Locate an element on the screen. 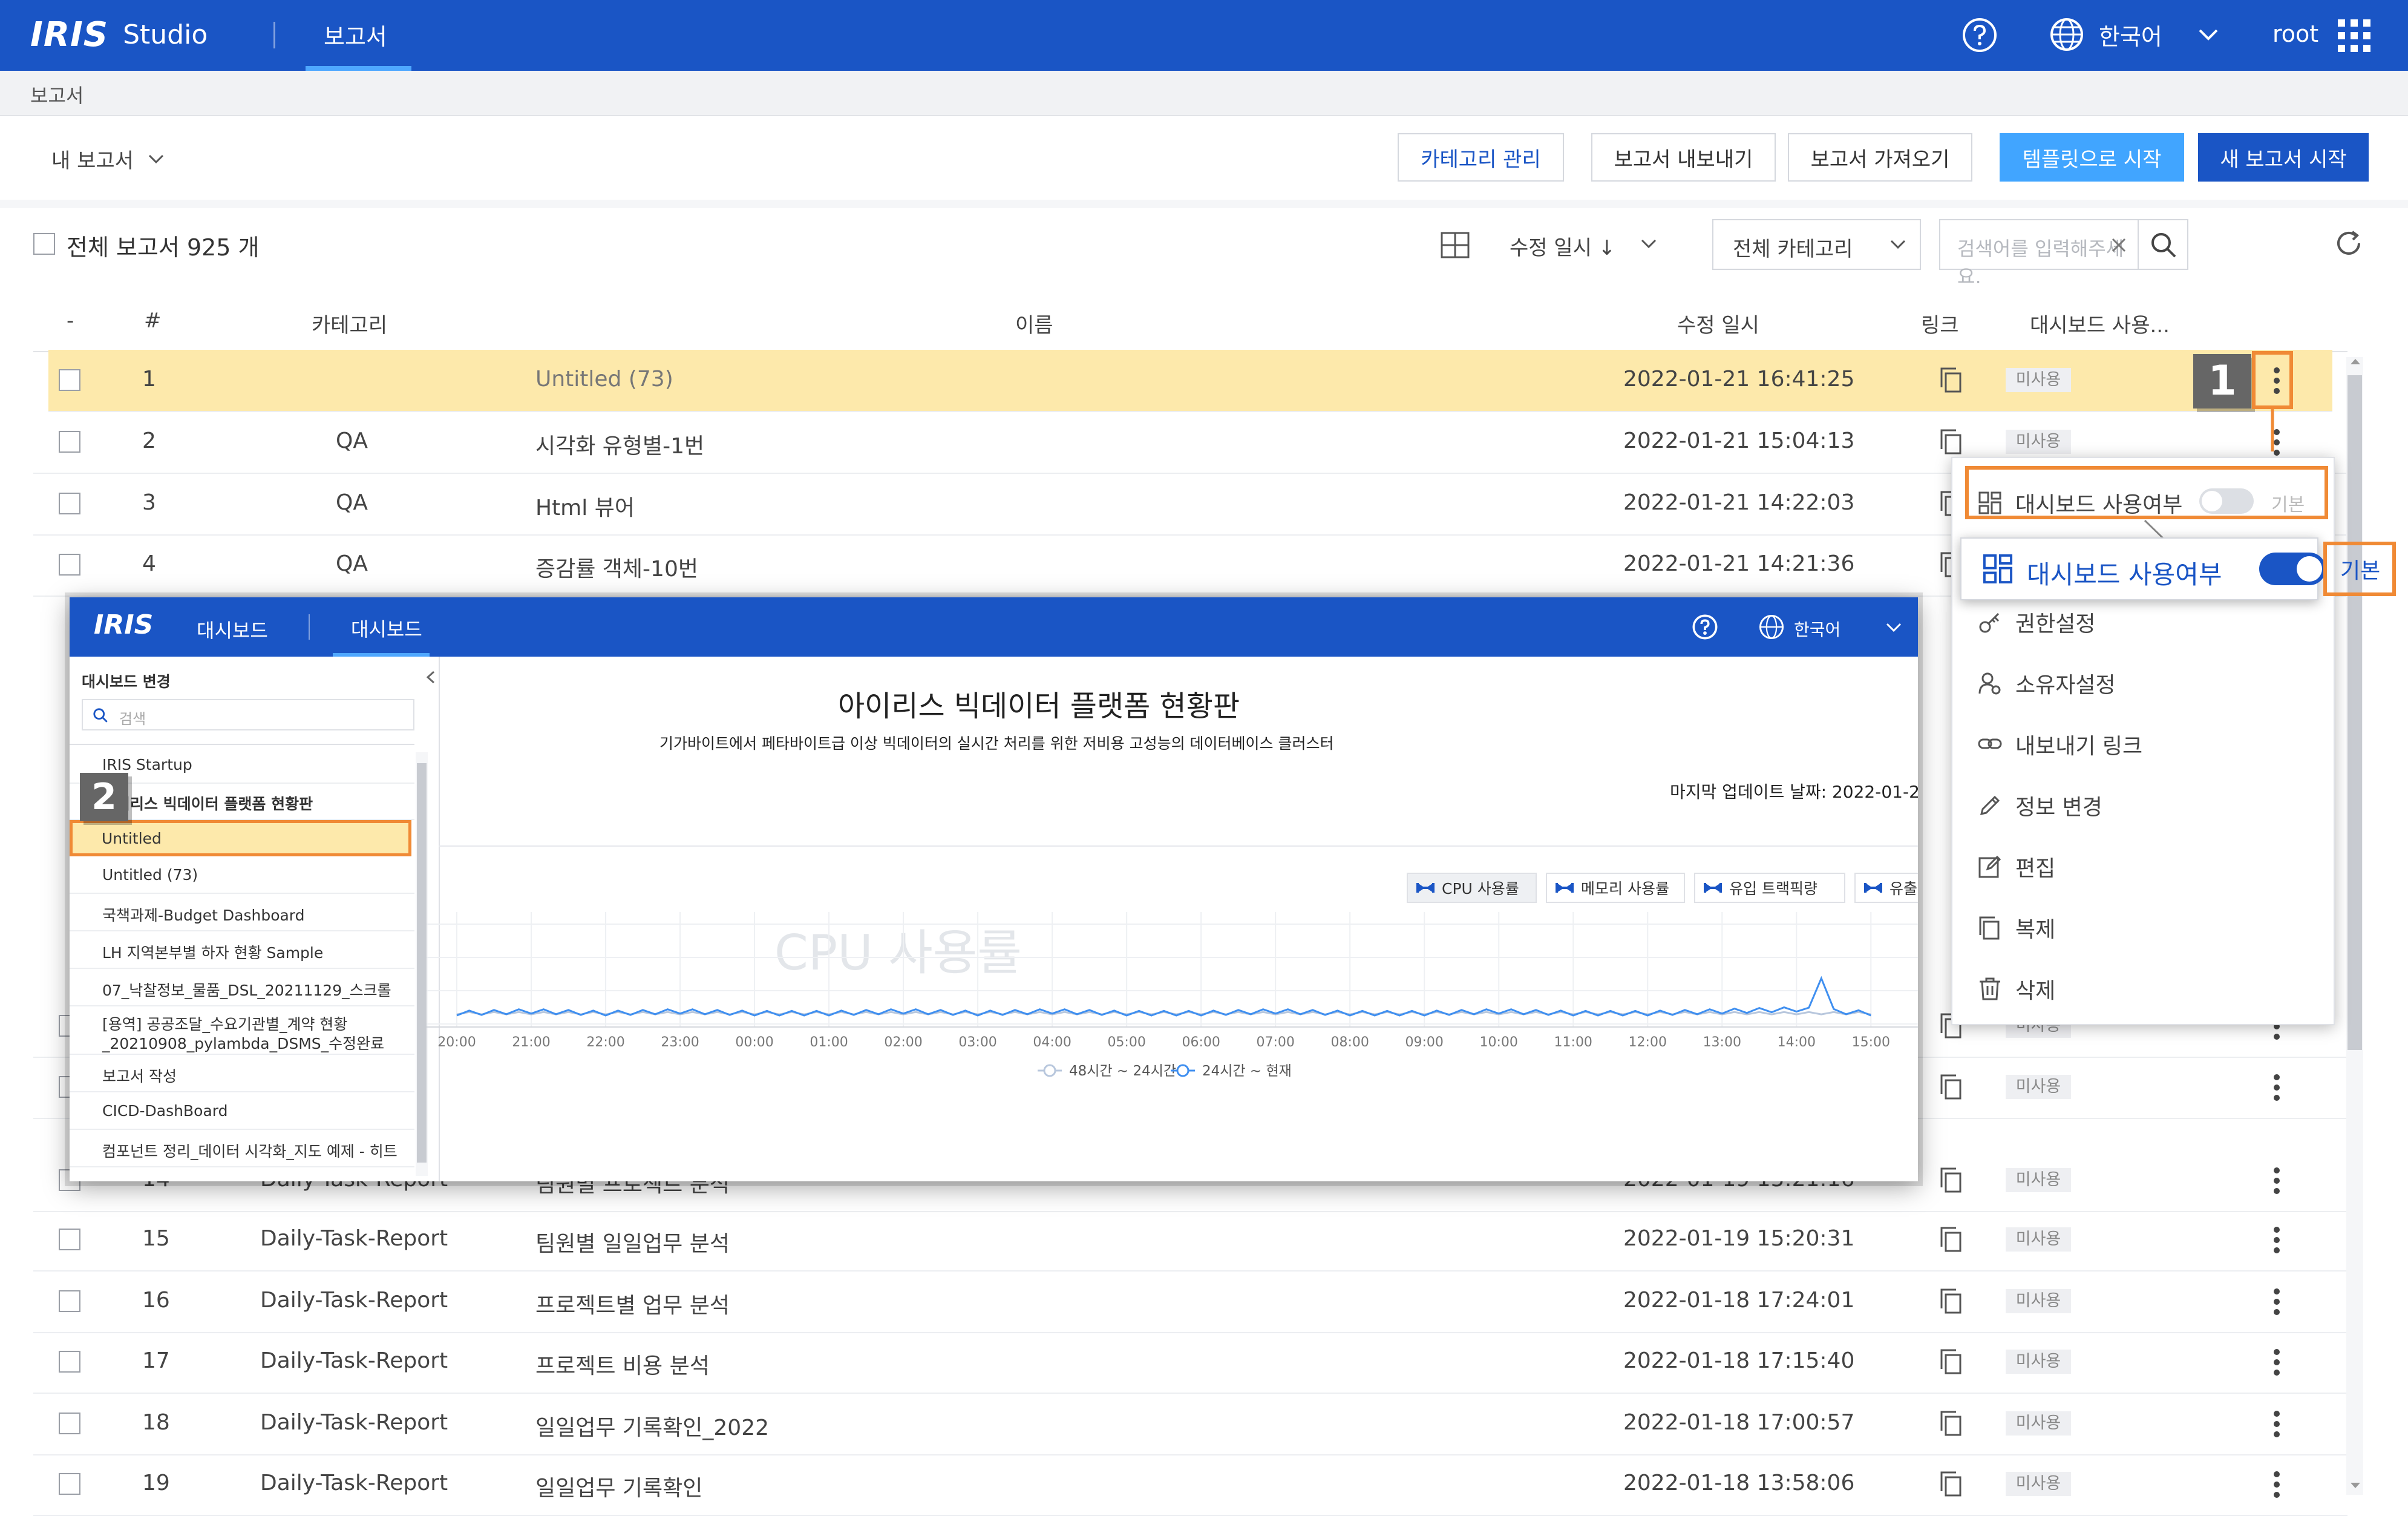  dashboard-list-item: LH 지역본부별 하자 현황 Sample is located at coordinates (242, 950).